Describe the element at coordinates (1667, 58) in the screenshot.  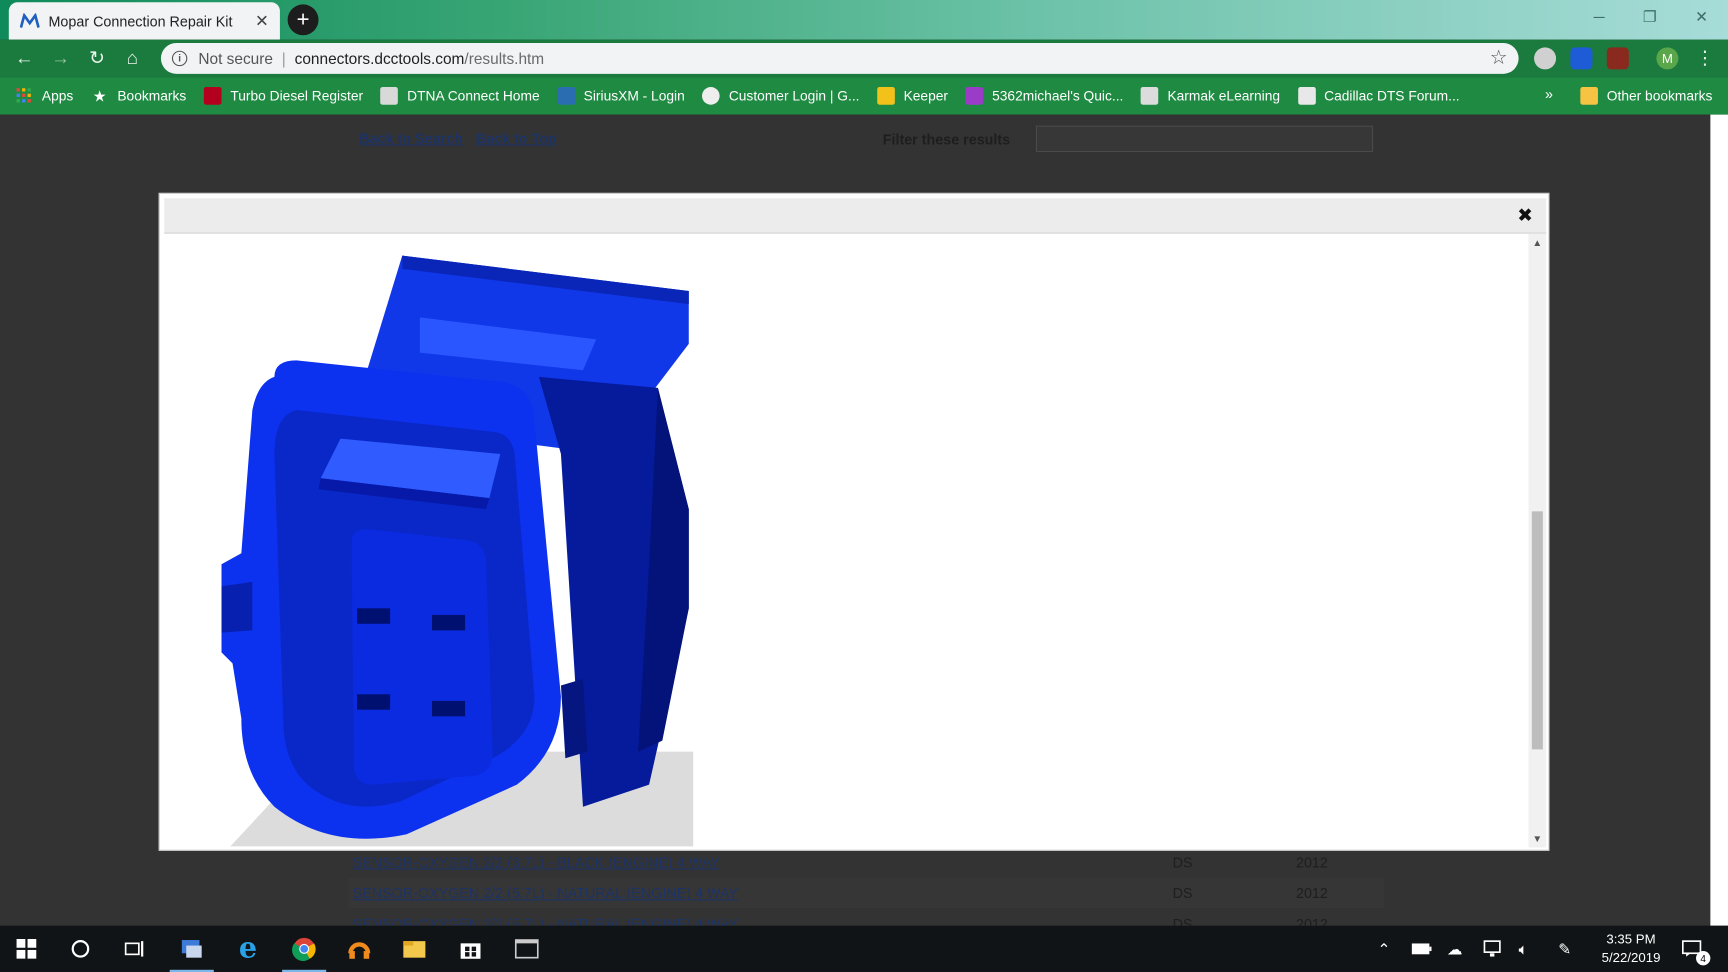
I see `profile-avatar: M` at that location.